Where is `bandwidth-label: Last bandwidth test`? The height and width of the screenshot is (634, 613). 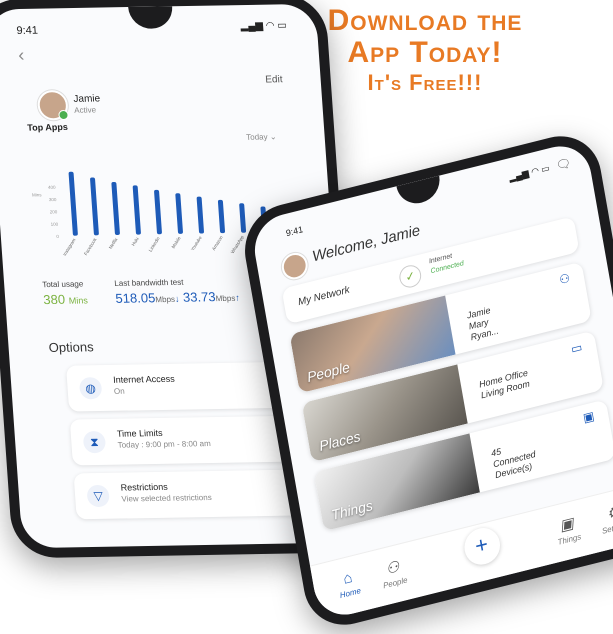
bandwidth-label: Last bandwidth test is located at coordinates (149, 282).